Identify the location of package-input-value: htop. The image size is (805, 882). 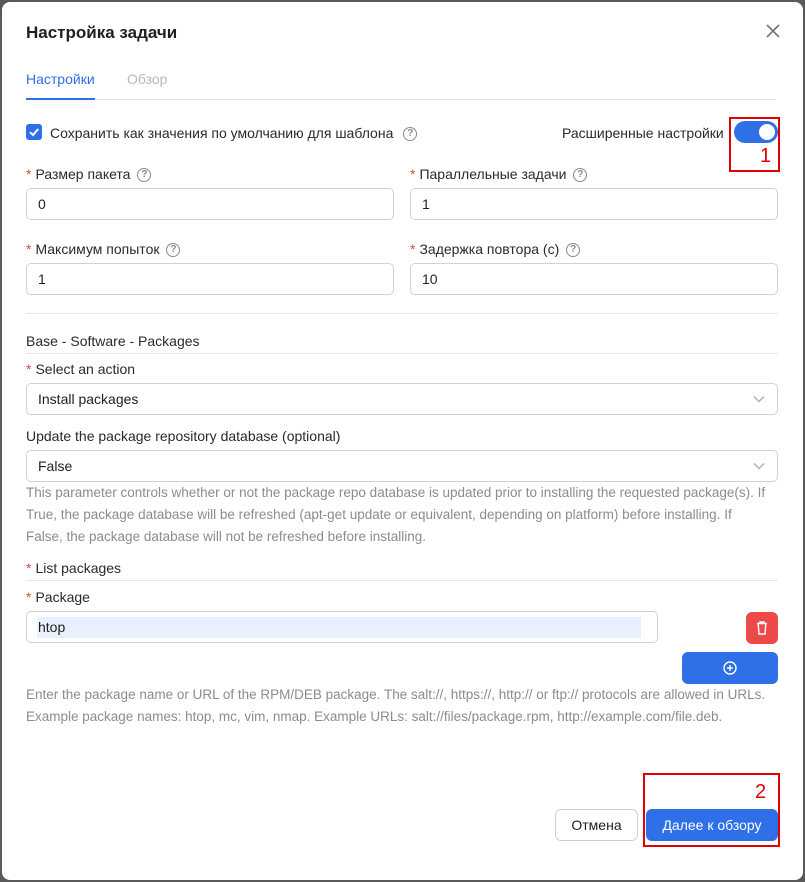
(339, 627).